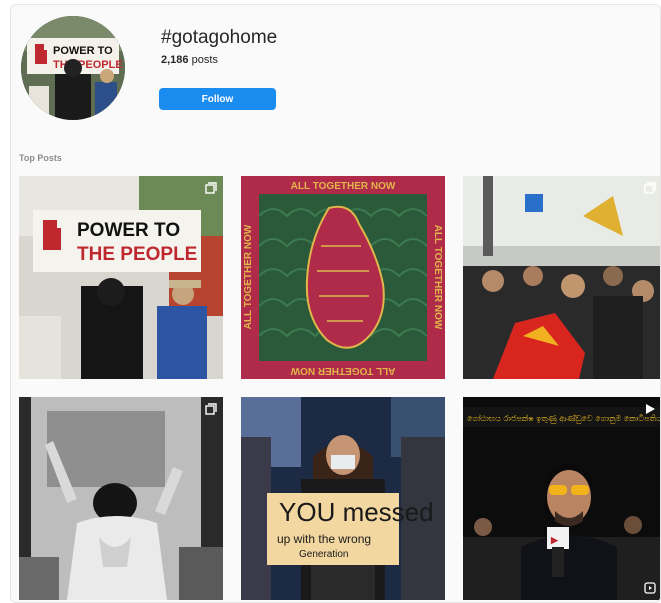 The image size is (661, 603). Describe the element at coordinates (137, 254) in the screenshot. I see `sign-text-line2: THE PEOPLE` at that location.